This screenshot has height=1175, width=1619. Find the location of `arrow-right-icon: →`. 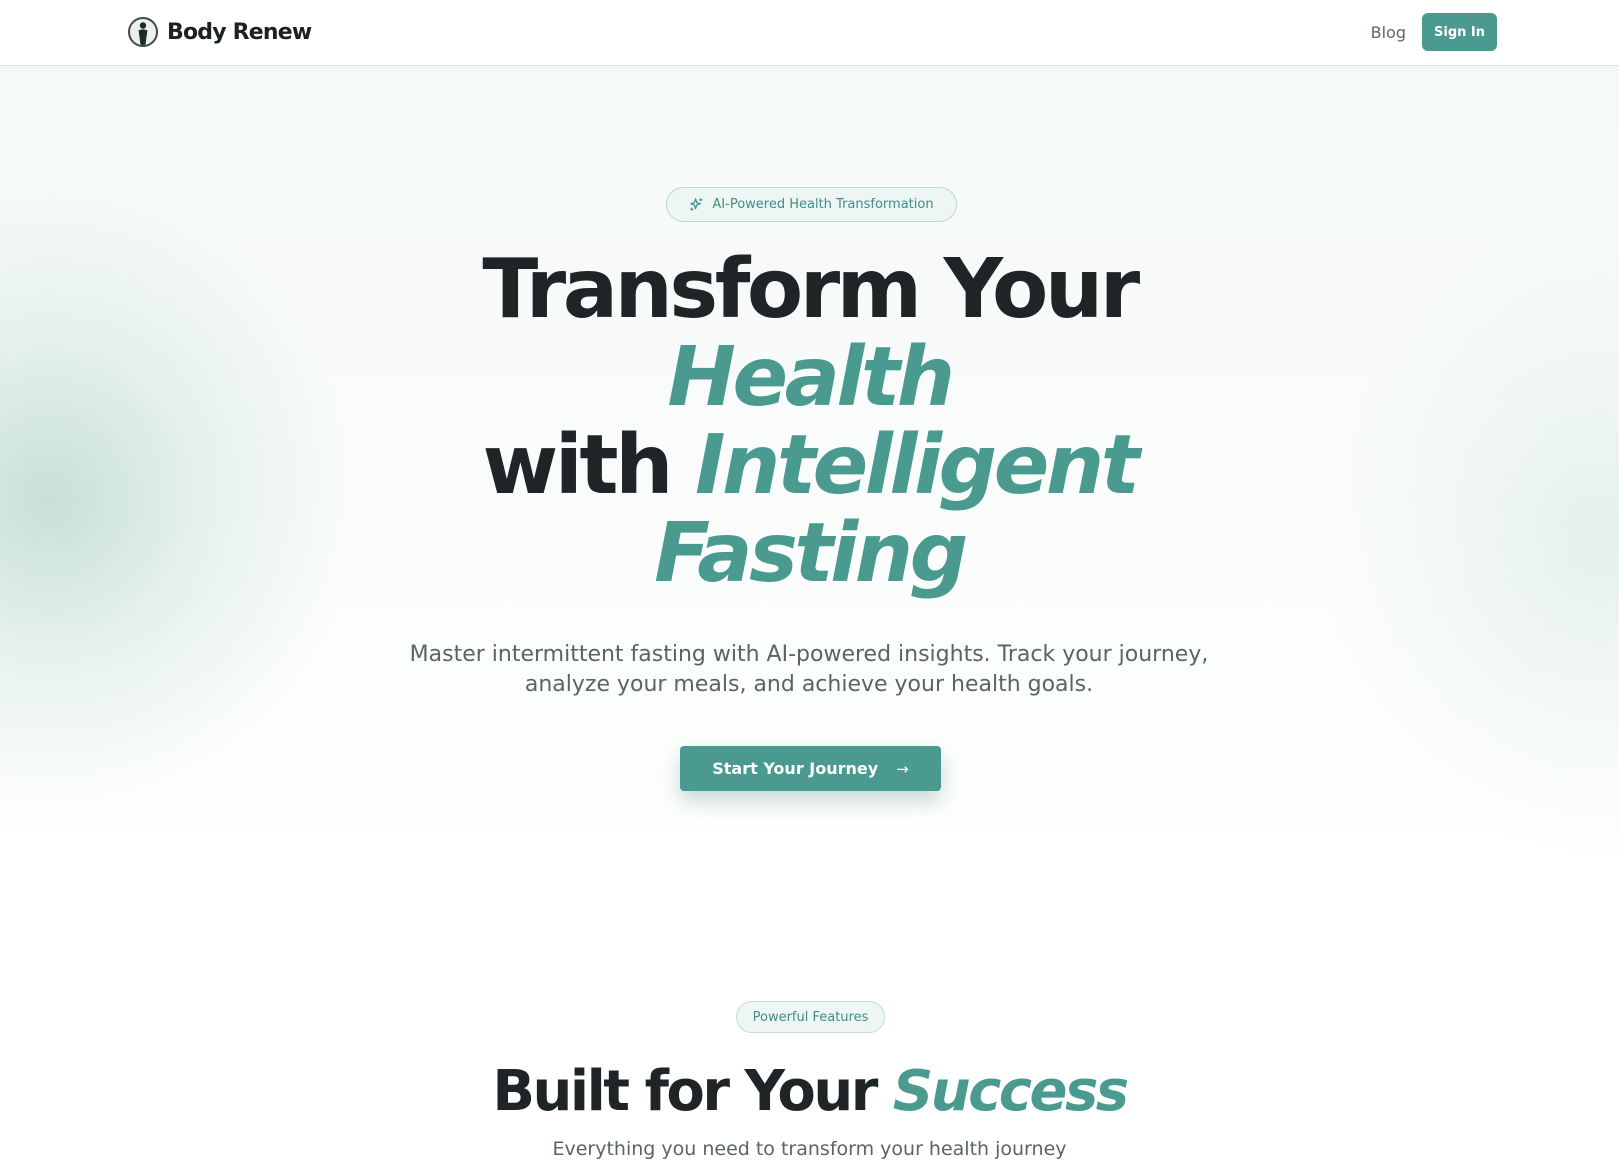

arrow-right-icon: → is located at coordinates (902, 768).